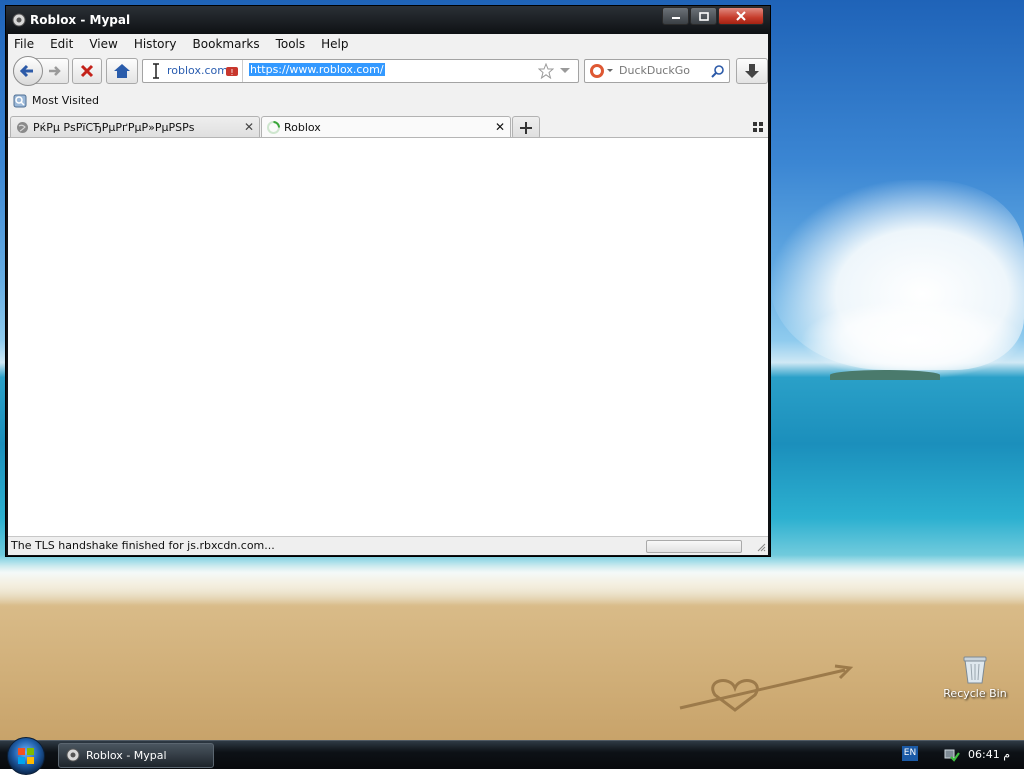  Describe the element at coordinates (19, 20) in the screenshot. I see `mypal-app-icon` at that location.